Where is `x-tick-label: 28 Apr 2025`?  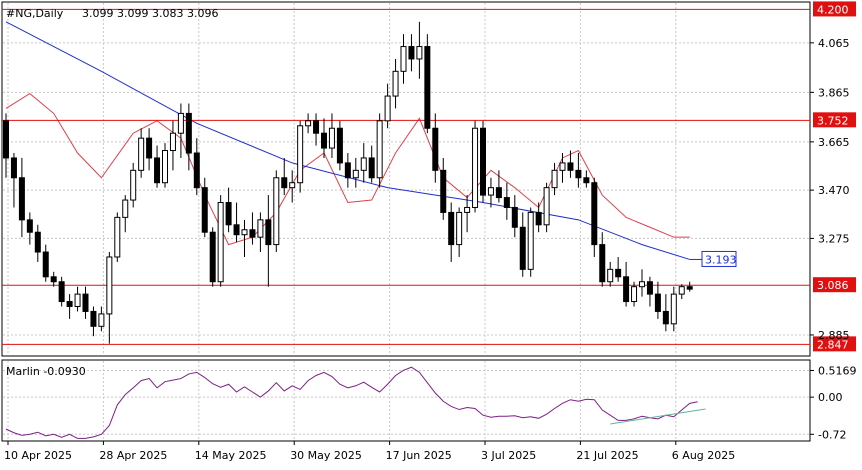 x-tick-label: 28 Apr 2025 is located at coordinates (133, 455).